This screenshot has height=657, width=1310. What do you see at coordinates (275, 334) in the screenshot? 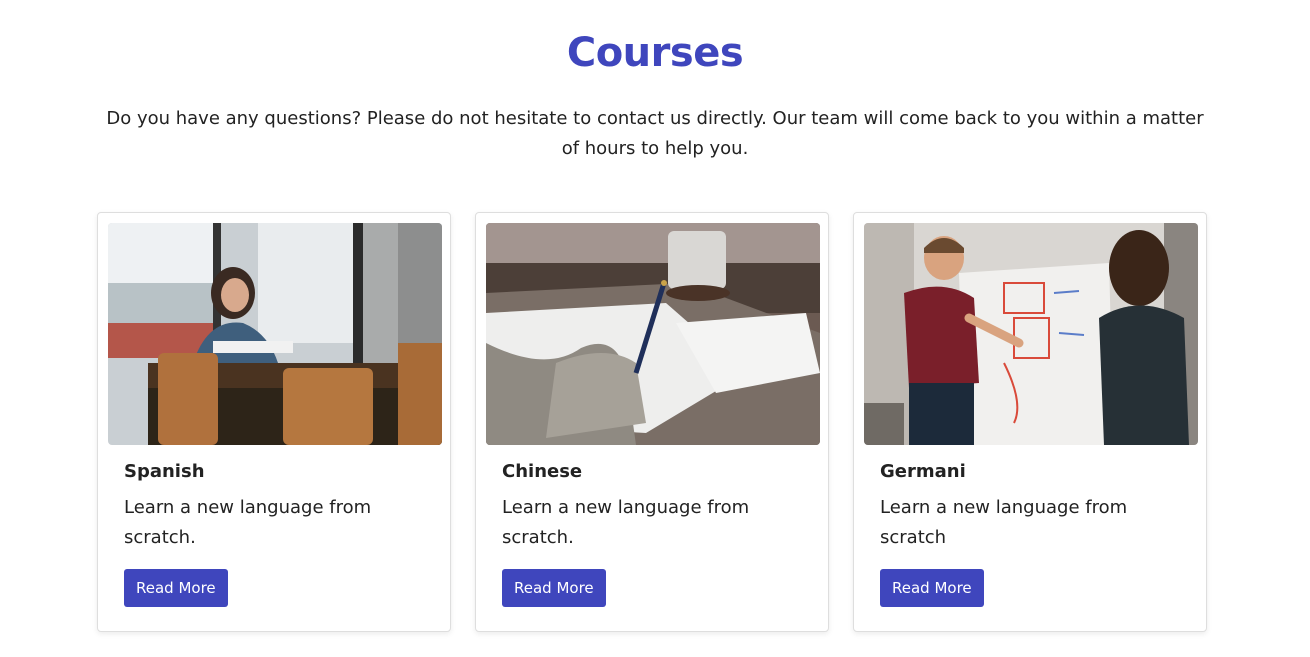
I see `course-image-student-studying` at bounding box center [275, 334].